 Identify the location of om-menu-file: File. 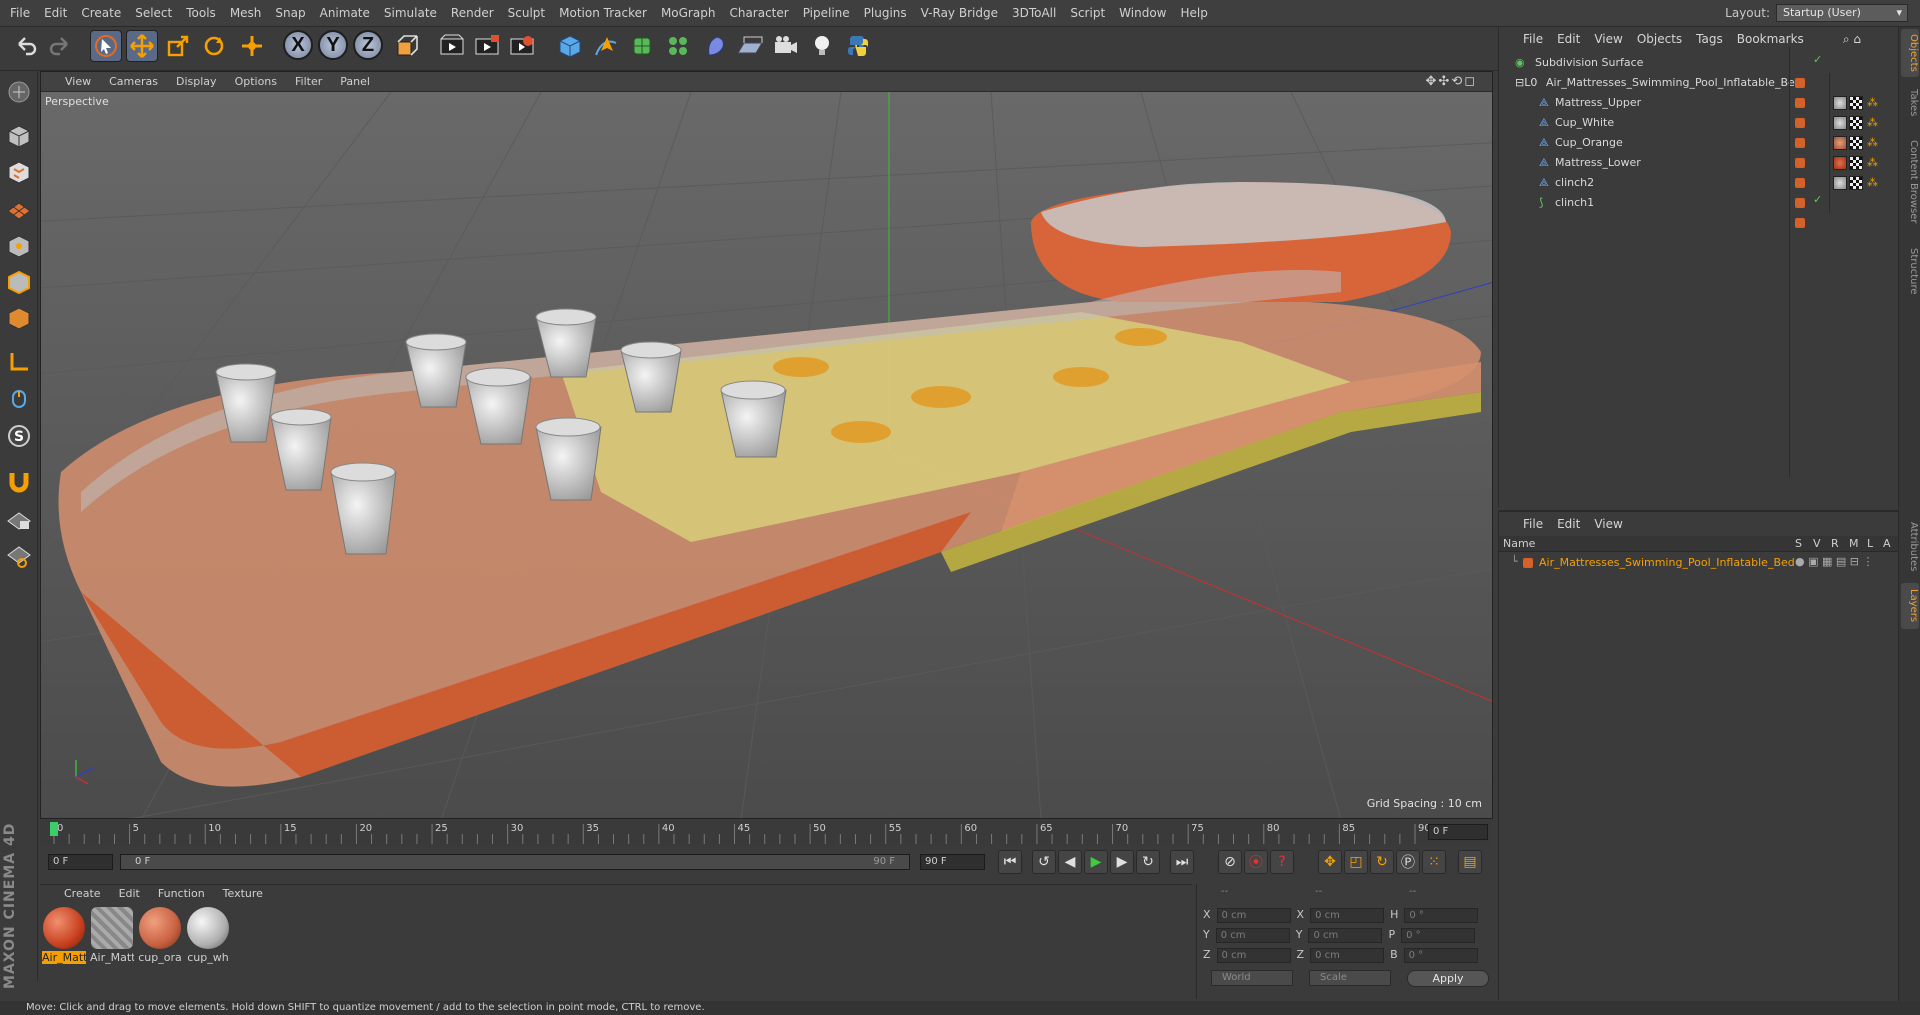
(1524, 39).